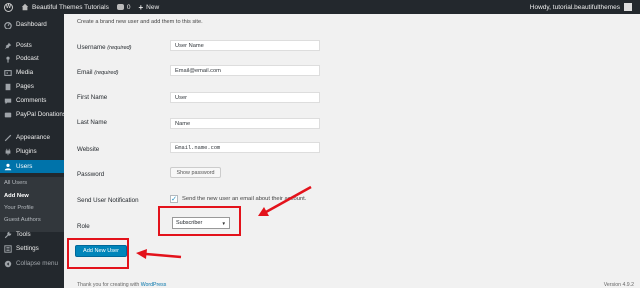 This screenshot has width=640, height=288. What do you see at coordinates (8, 263) in the screenshot?
I see `collapse-icon` at bounding box center [8, 263].